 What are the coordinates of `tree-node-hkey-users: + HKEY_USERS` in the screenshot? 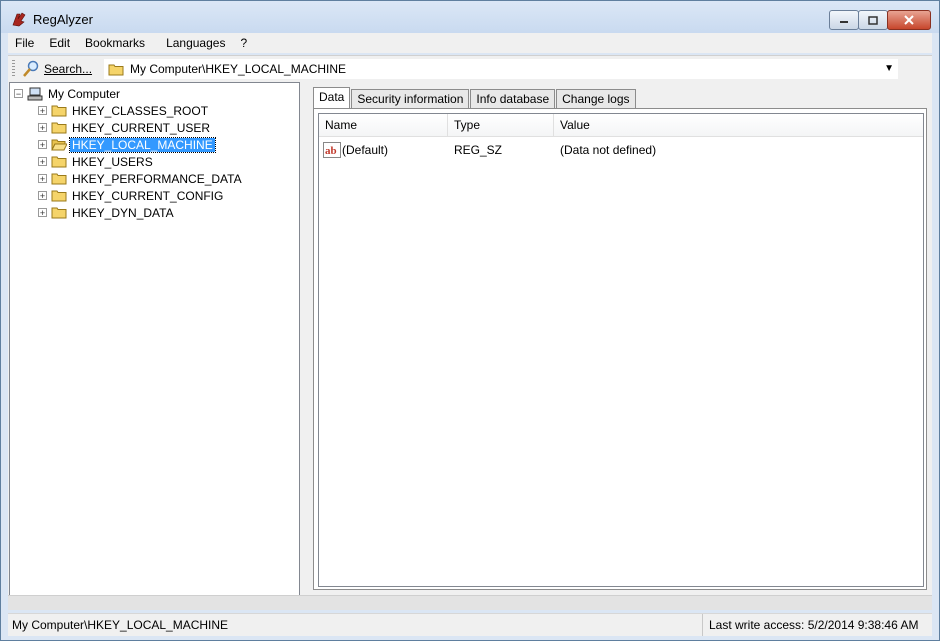 It's located at (96, 161).